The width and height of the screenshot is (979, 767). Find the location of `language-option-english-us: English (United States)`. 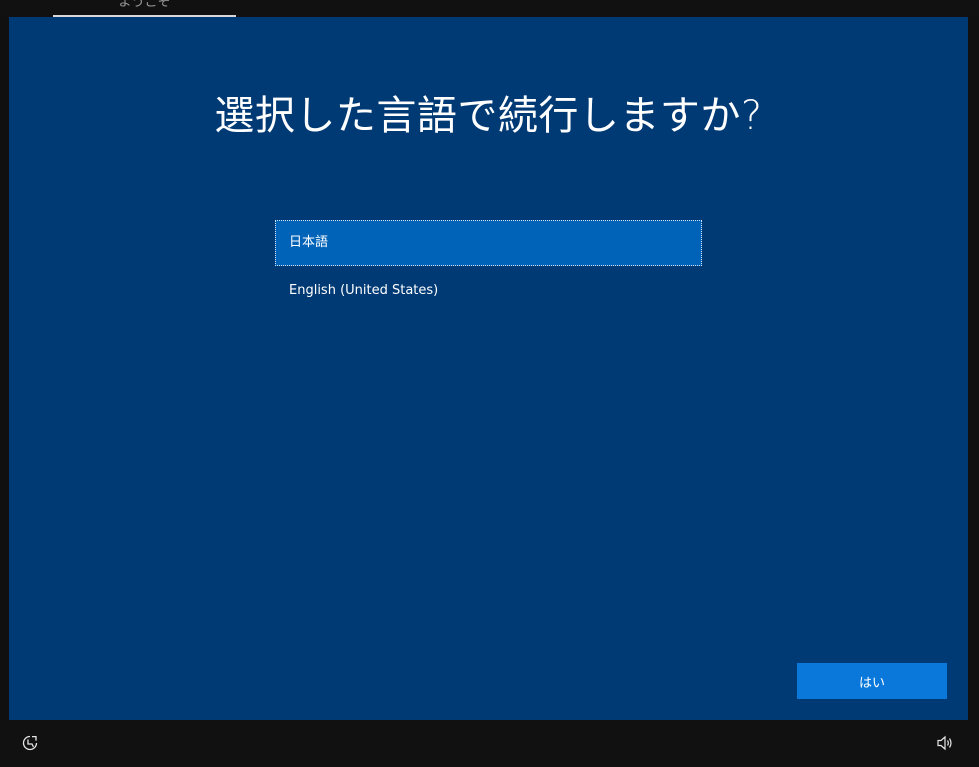

language-option-english-us: English (United States) is located at coordinates (488, 291).